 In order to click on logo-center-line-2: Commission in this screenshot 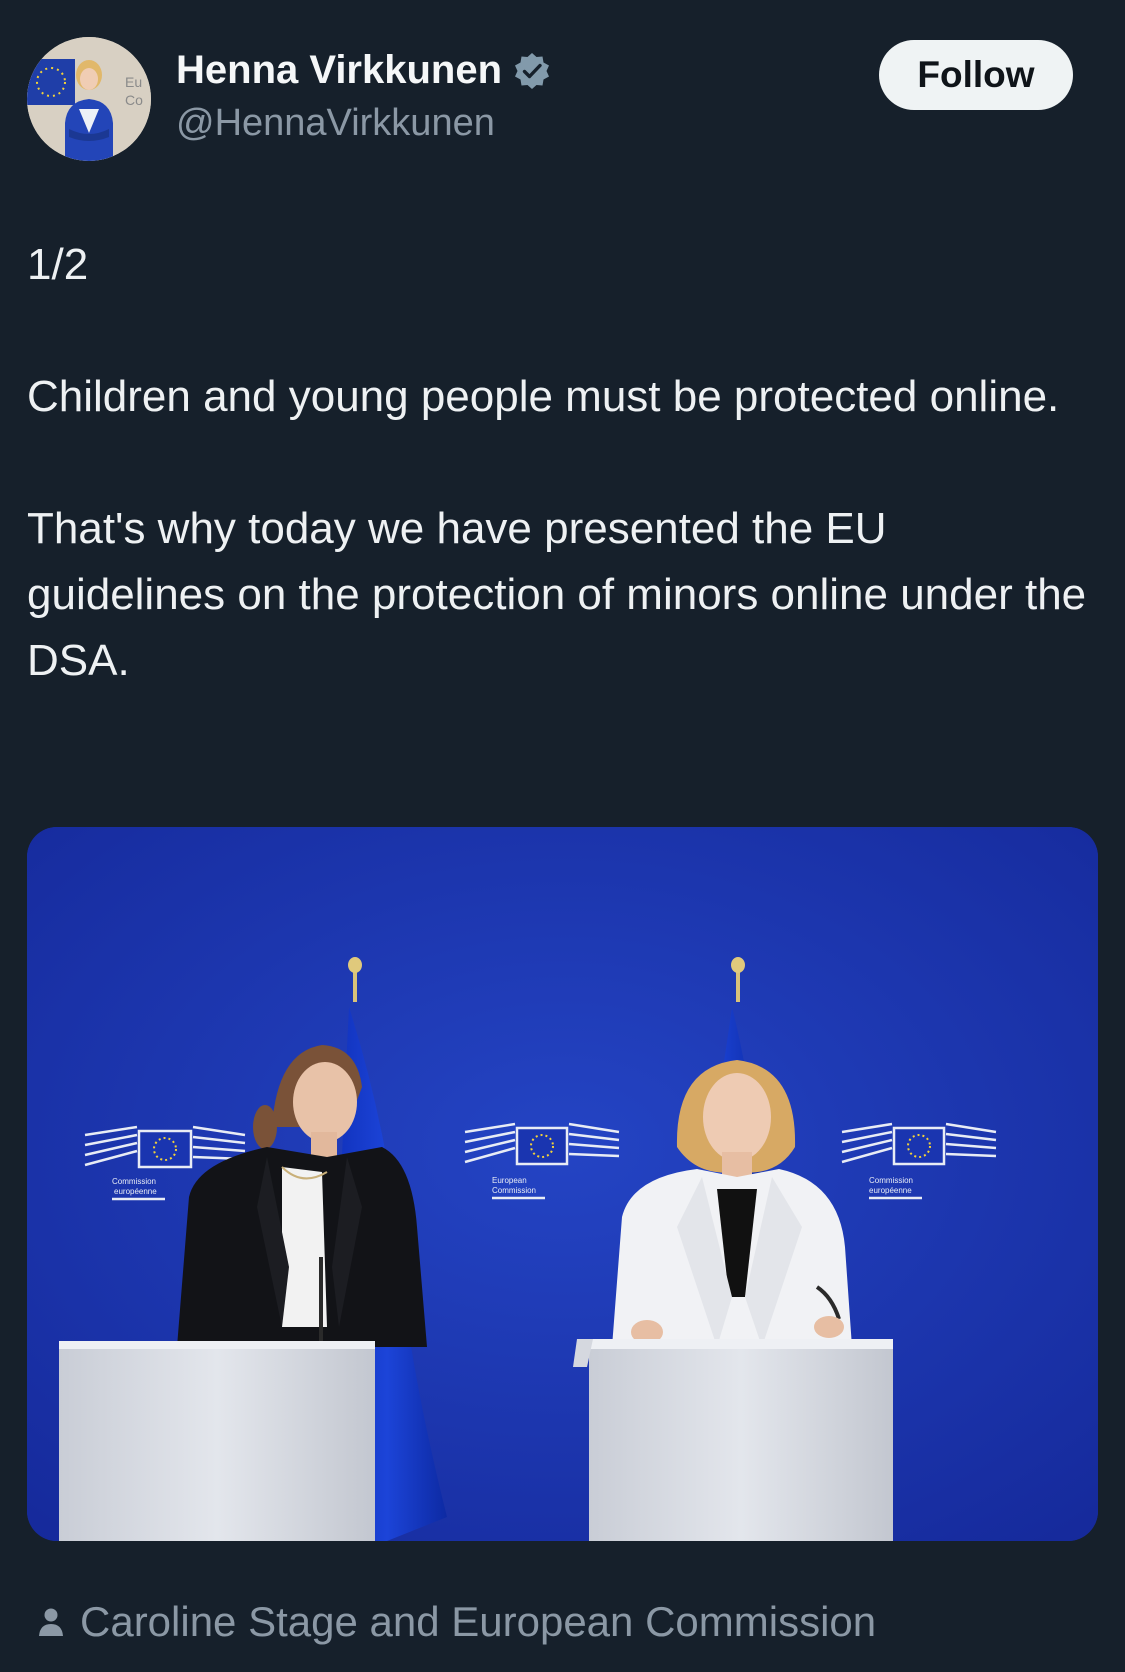, I will do `click(514, 1190)`.